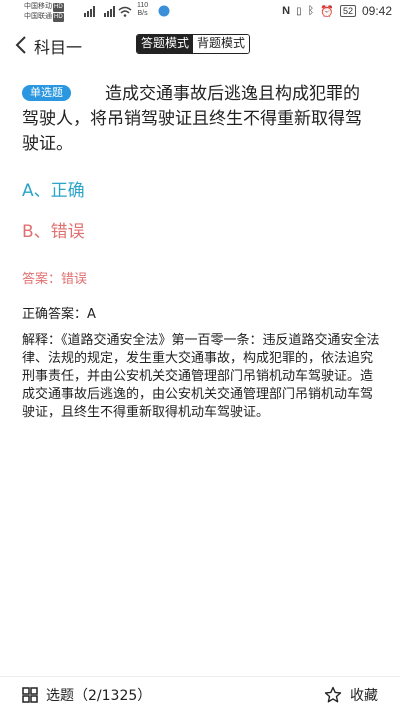 The image size is (400, 711). What do you see at coordinates (376, 11) in the screenshot?
I see `clock: 09:42` at bounding box center [376, 11].